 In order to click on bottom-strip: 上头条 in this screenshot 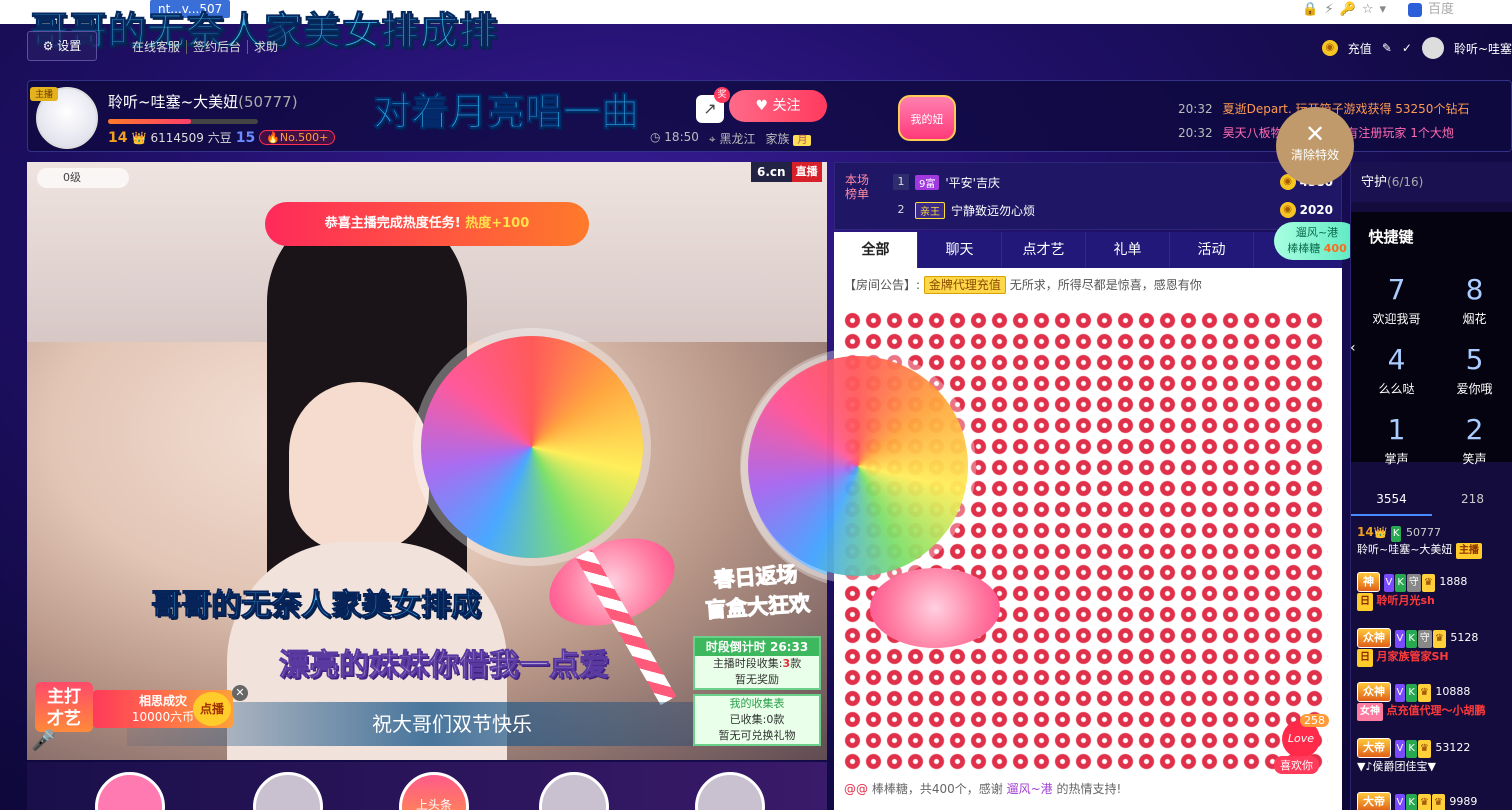, I will do `click(427, 786)`.